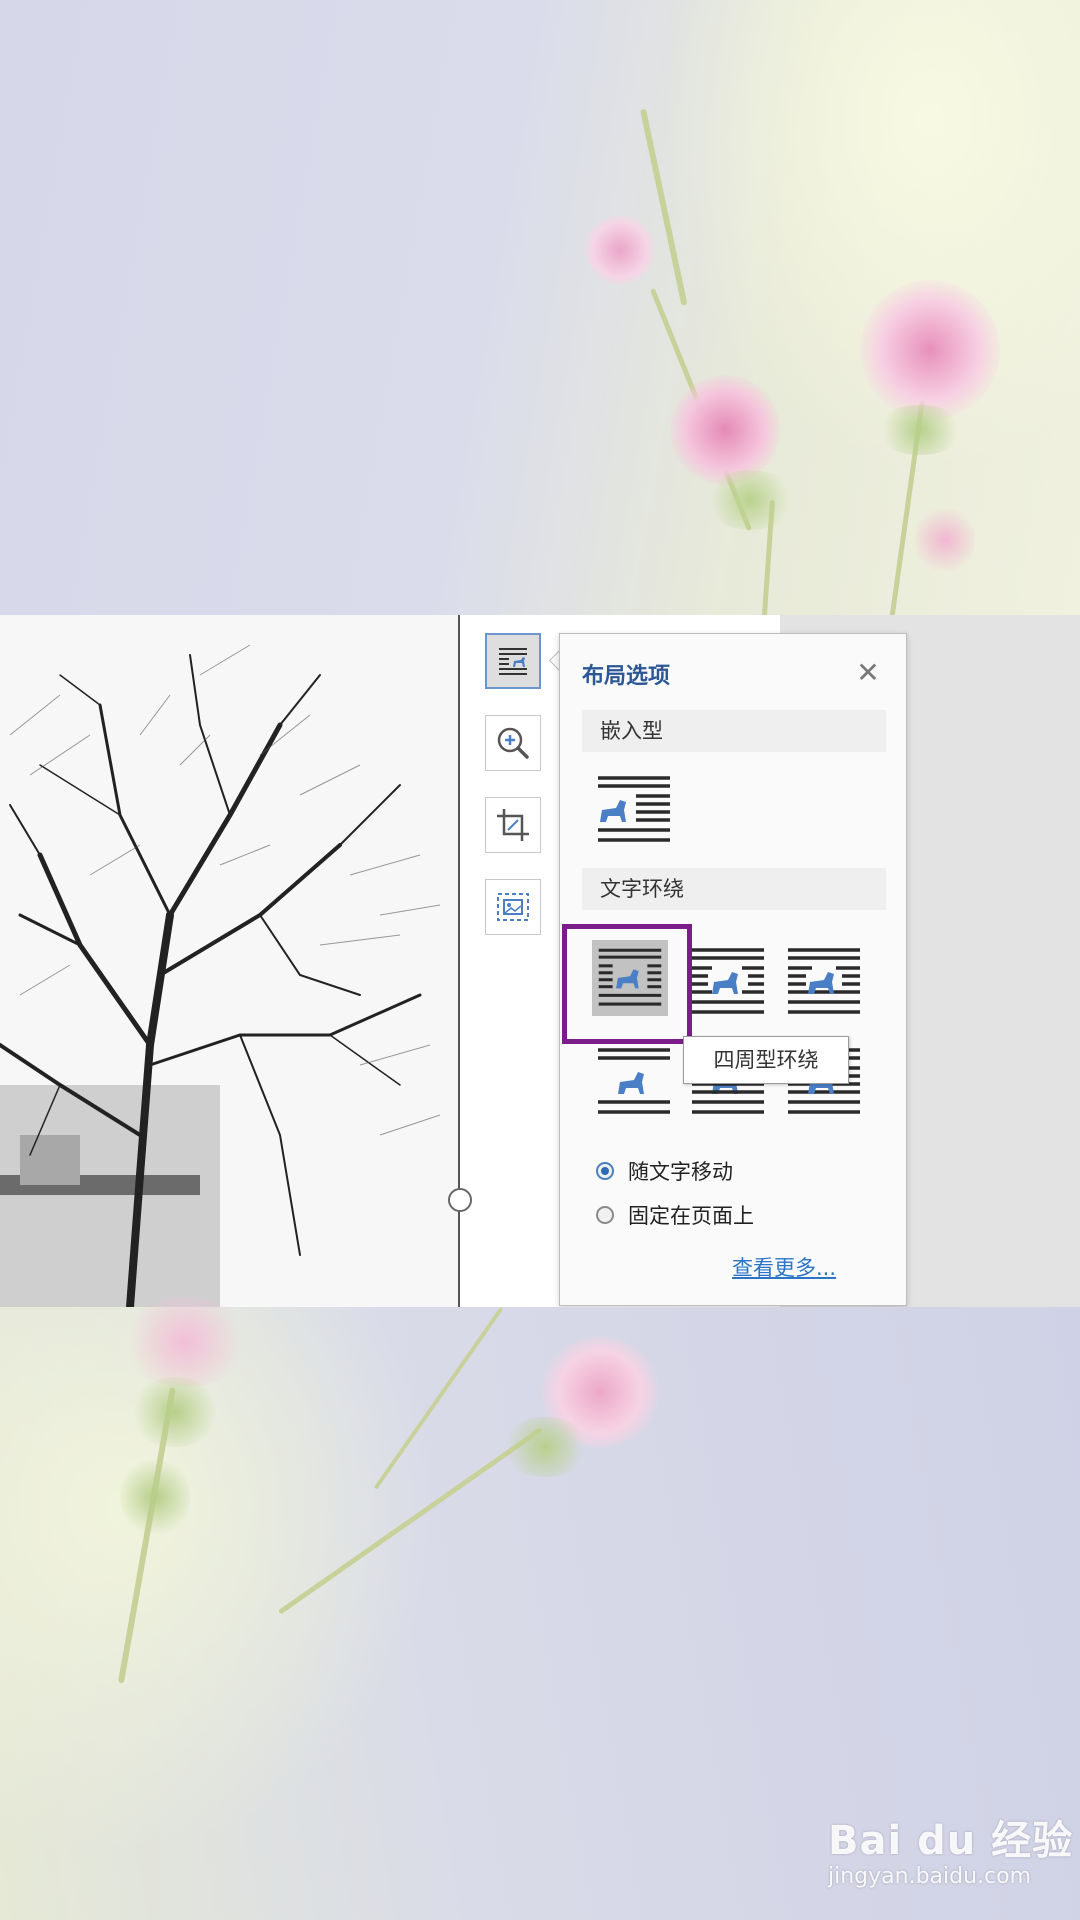  What do you see at coordinates (605, 1215) in the screenshot?
I see `radio-unchecked-icon` at bounding box center [605, 1215].